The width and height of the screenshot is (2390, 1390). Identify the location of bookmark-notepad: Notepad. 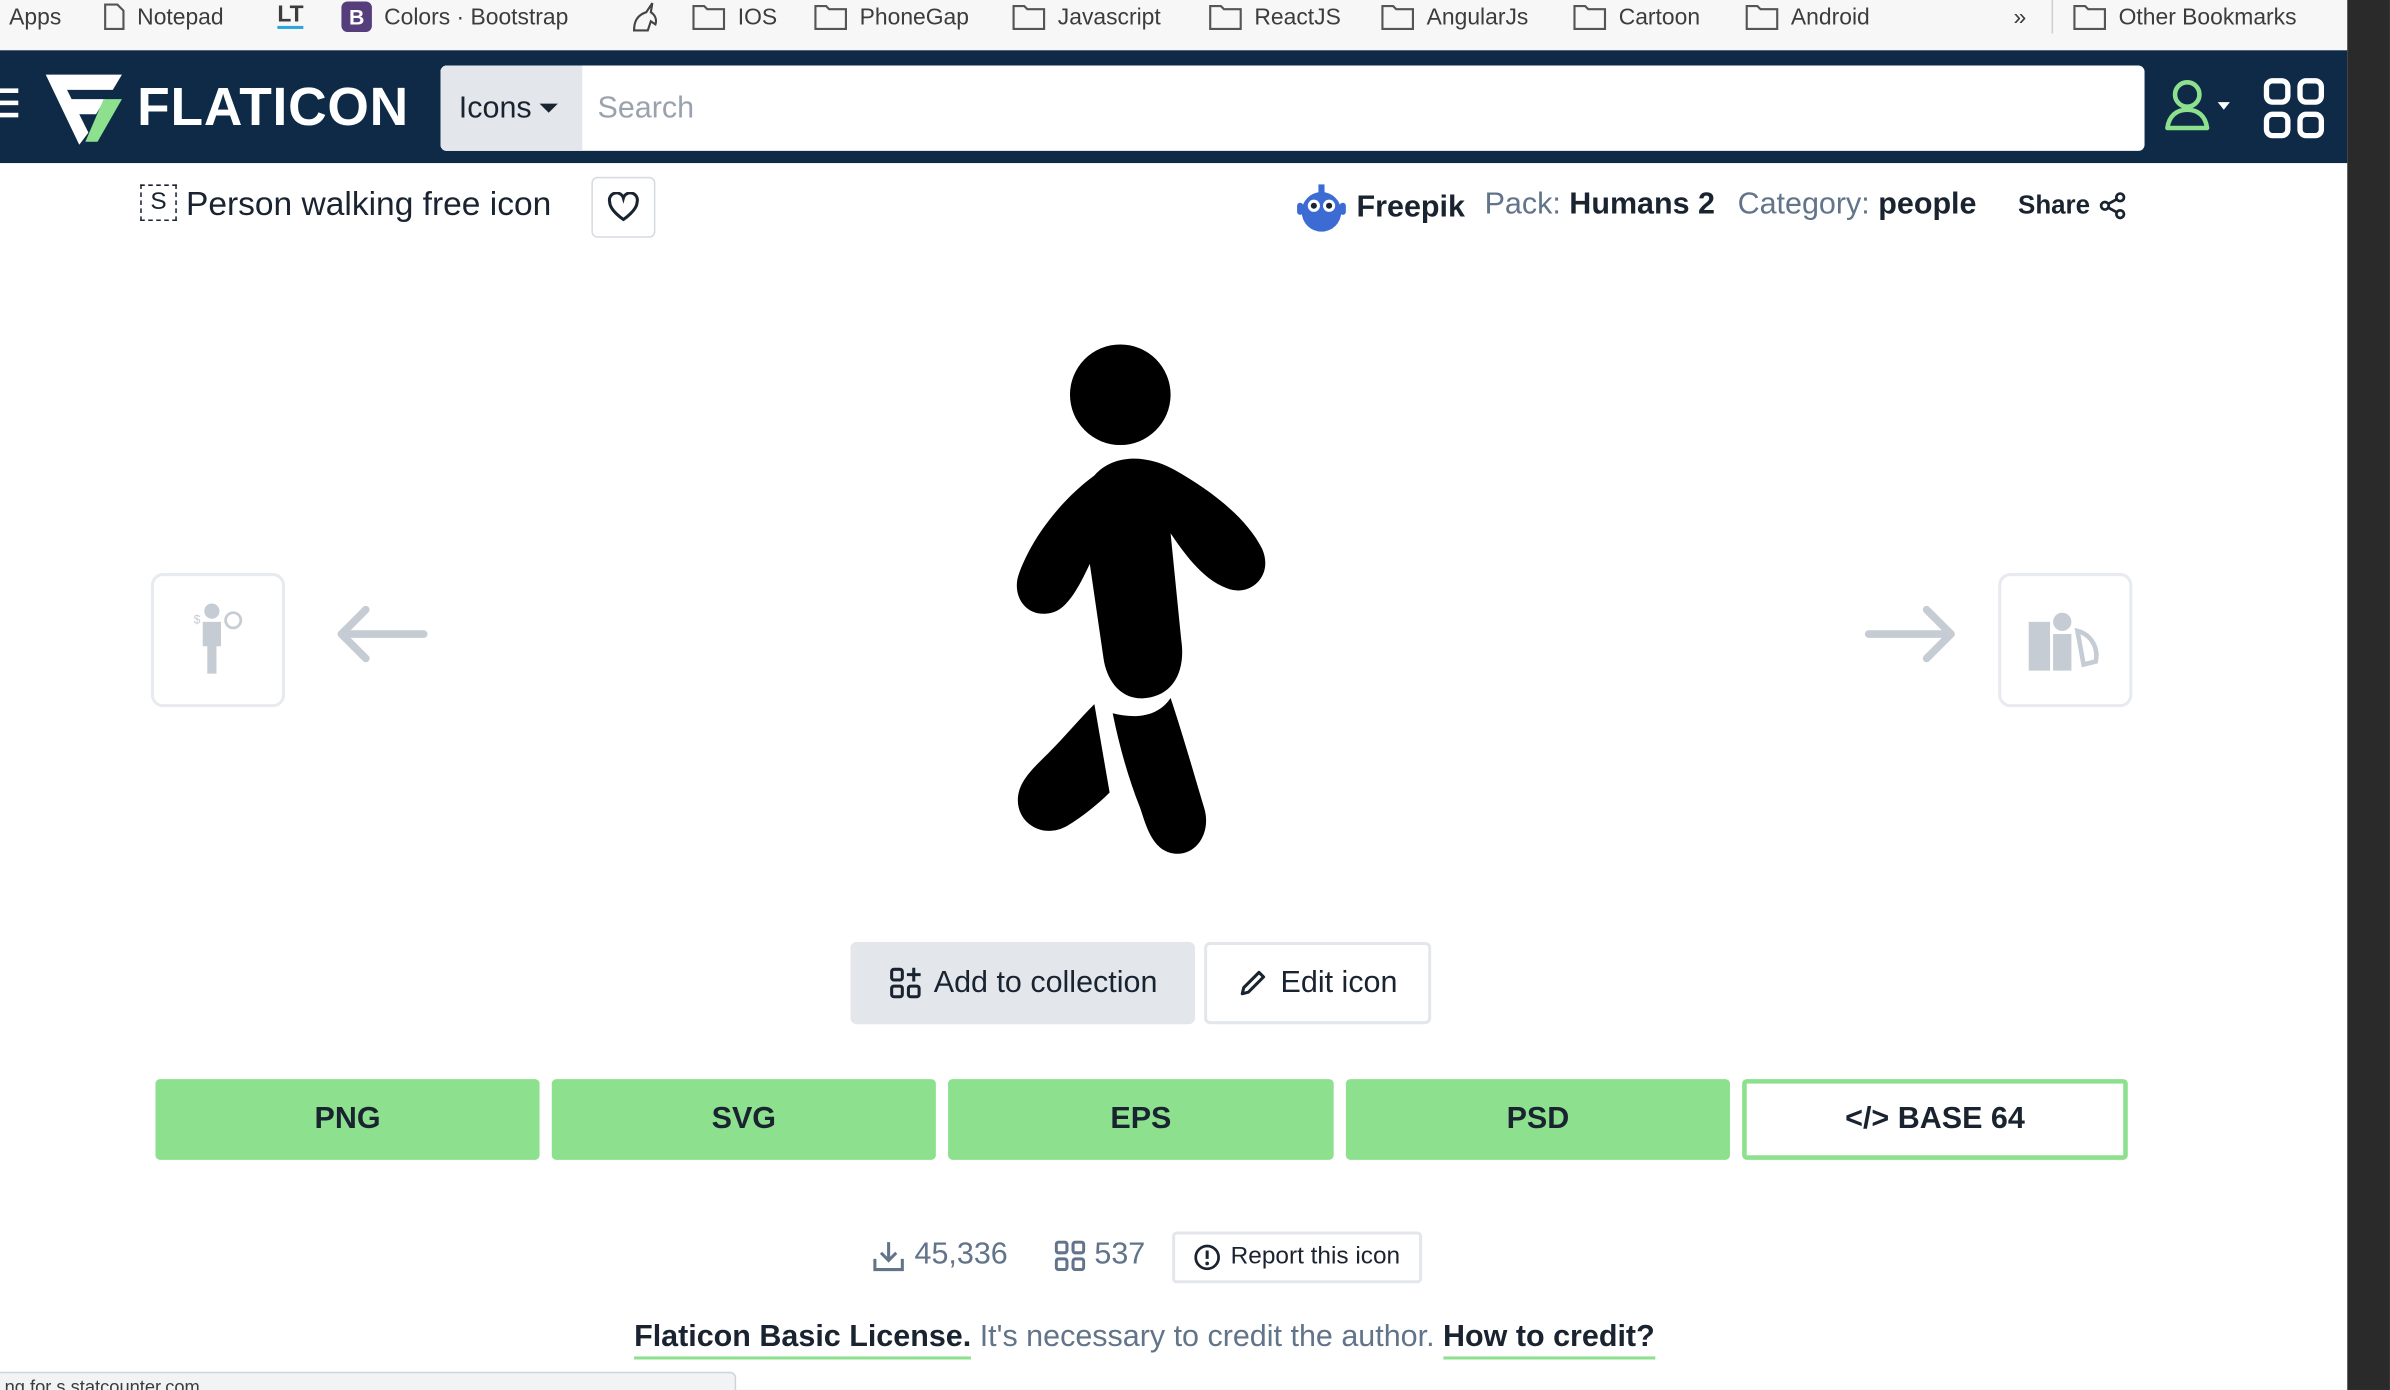
(164, 17).